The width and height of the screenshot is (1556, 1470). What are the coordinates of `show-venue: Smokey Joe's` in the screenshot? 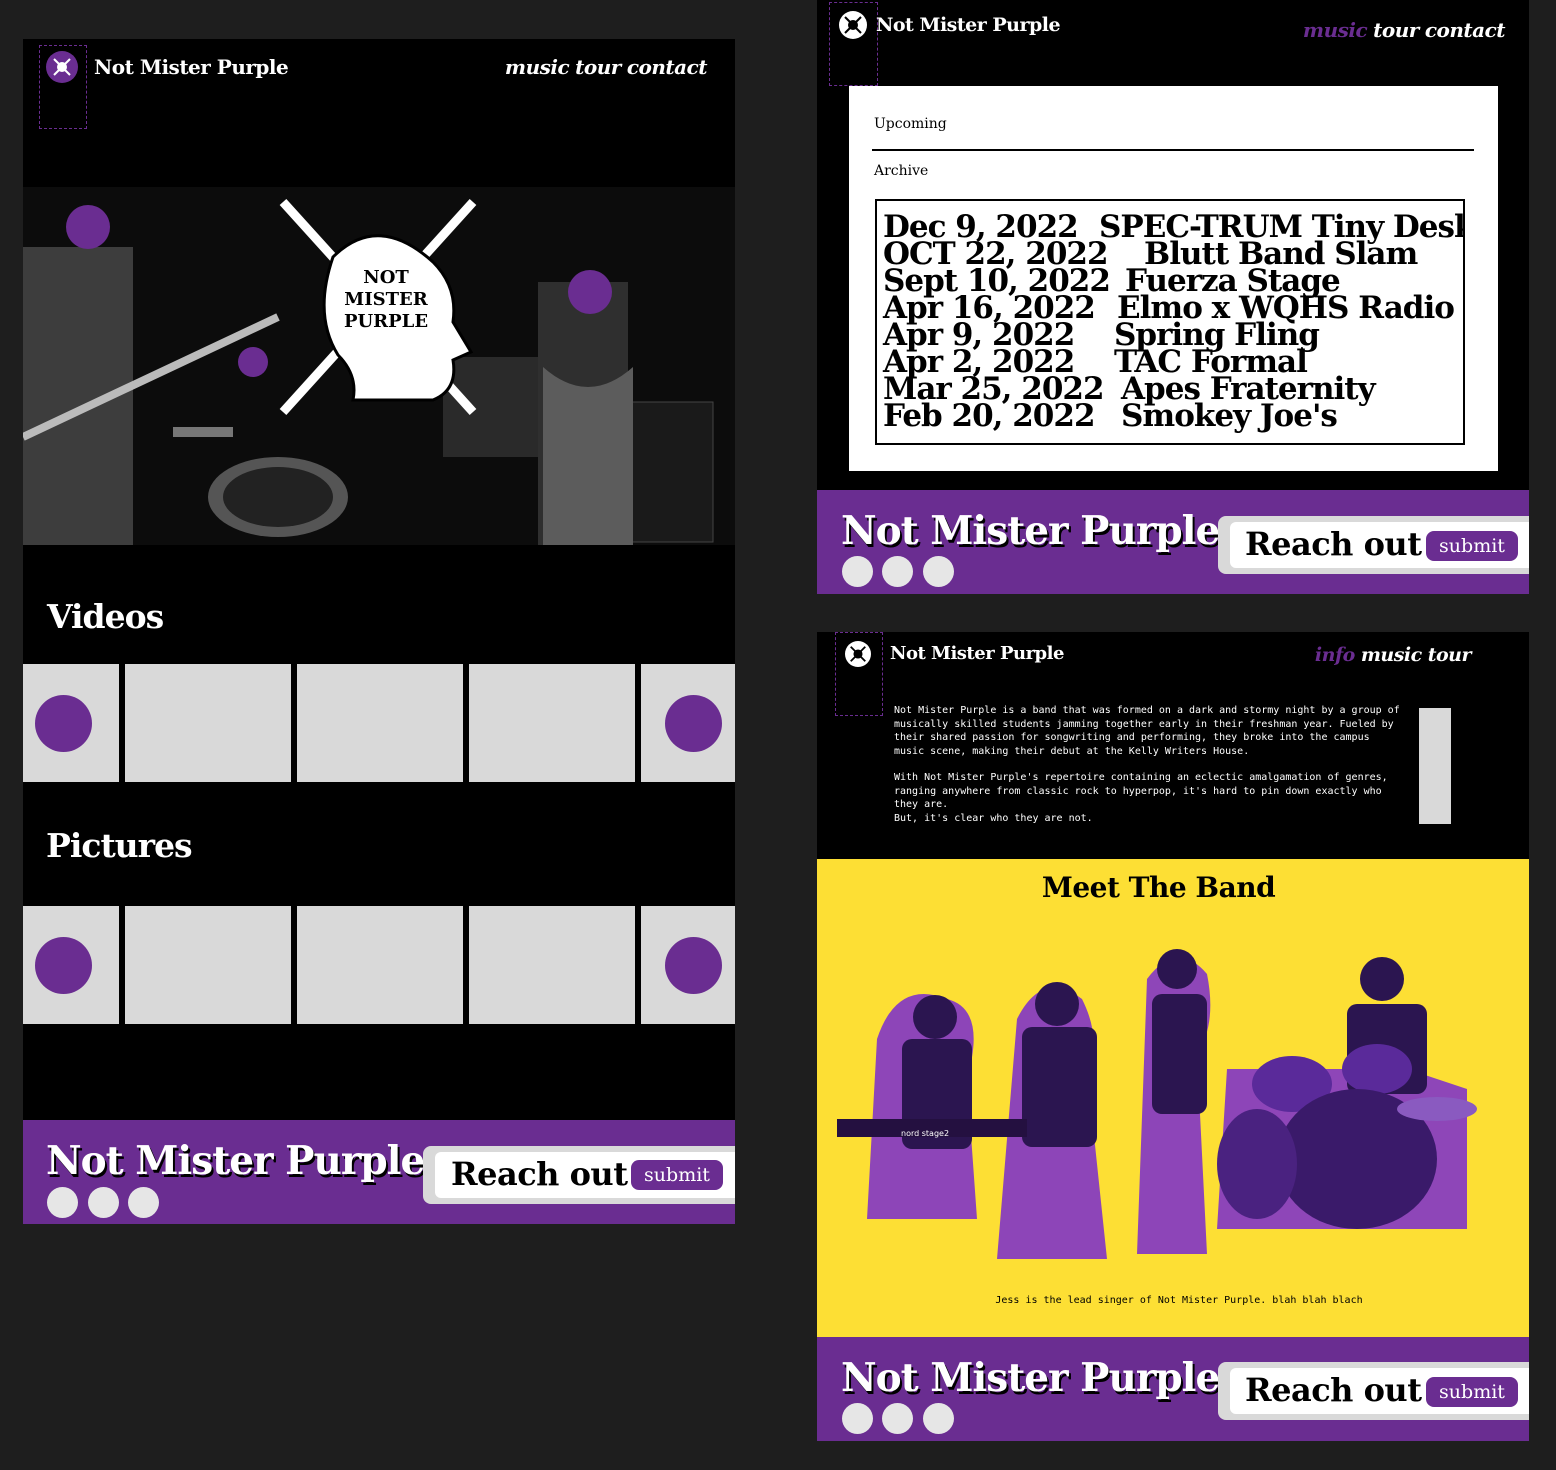 It's located at (1229, 416).